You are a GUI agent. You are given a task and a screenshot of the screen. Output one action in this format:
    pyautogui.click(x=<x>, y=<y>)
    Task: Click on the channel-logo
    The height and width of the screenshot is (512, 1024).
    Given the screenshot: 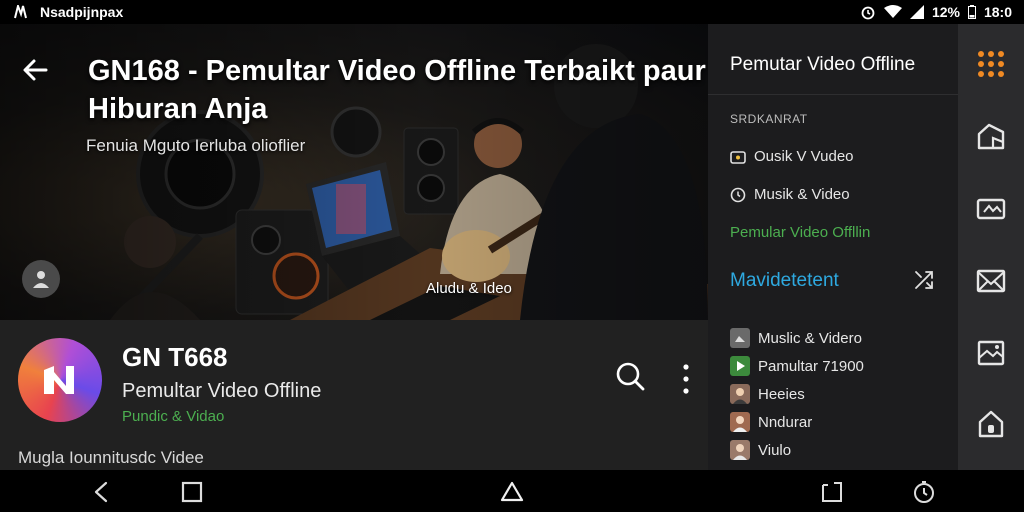 What is the action you would take?
    pyautogui.click(x=60, y=380)
    